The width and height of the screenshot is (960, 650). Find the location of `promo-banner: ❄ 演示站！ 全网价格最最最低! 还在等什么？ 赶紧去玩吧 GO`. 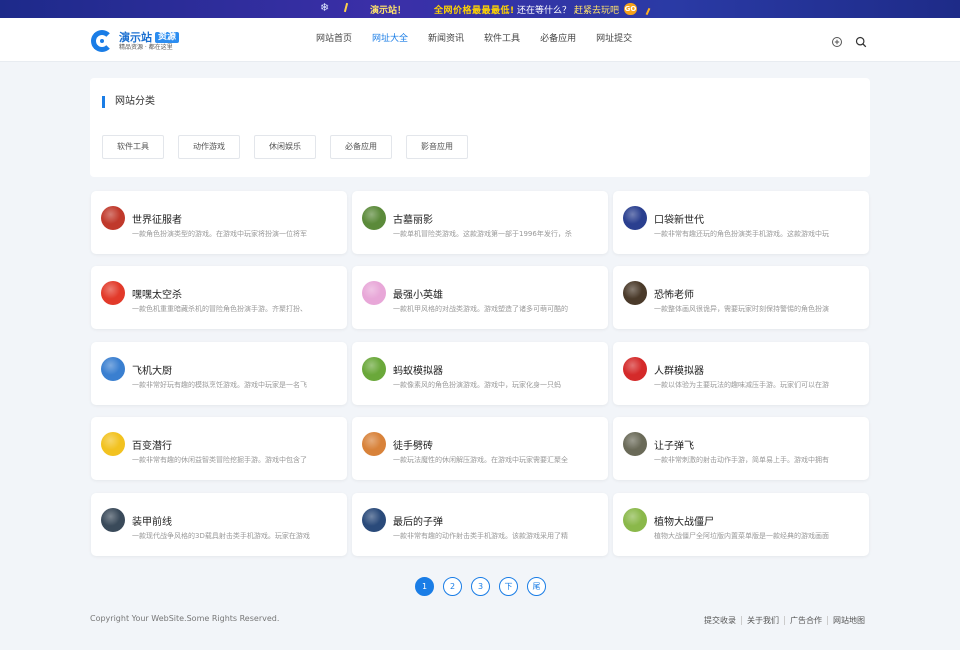

promo-banner: ❄ 演示站！ 全网价格最最最低! 还在等什么？ 赶紧去玩吧 GO is located at coordinates (480, 9).